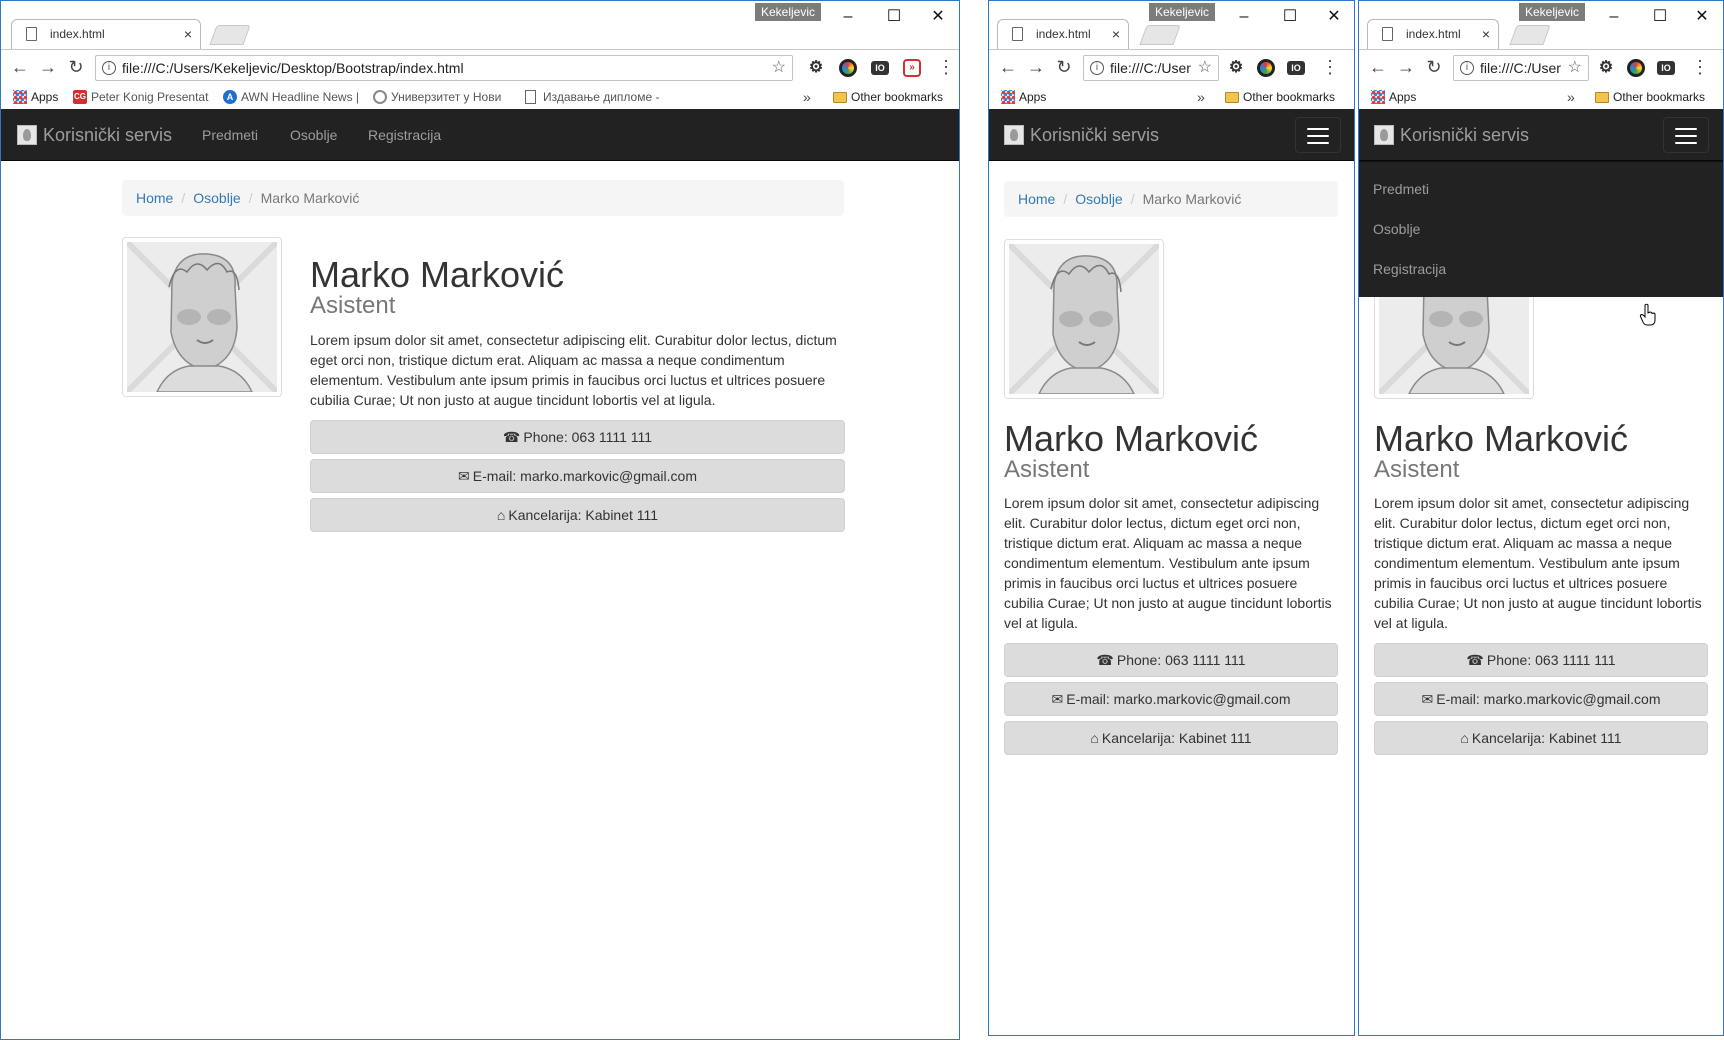 Image resolution: width=1724 pixels, height=1040 pixels. Describe the element at coordinates (501, 515) in the screenshot. I see `home-icon: ⌂` at that location.